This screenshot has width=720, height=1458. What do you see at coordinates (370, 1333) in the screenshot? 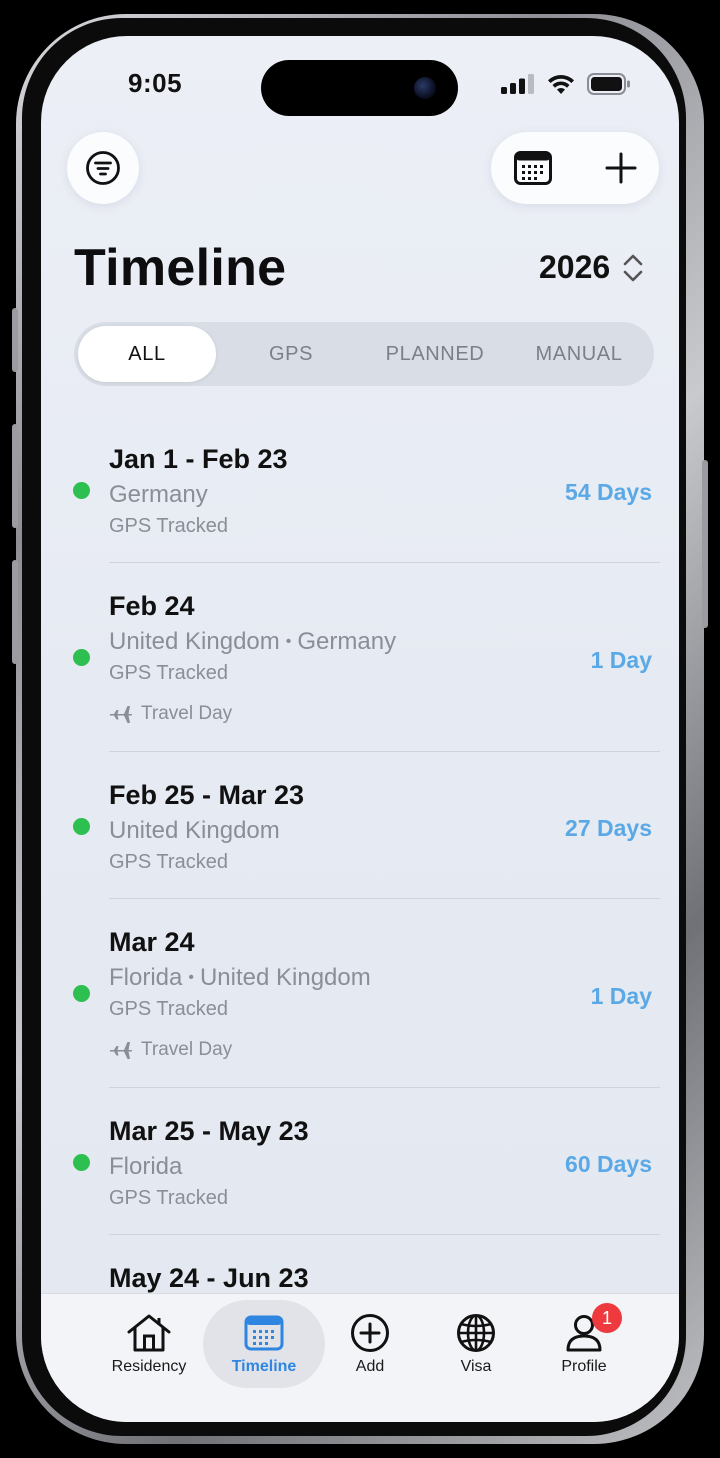
I see `plus-circle-icon` at bounding box center [370, 1333].